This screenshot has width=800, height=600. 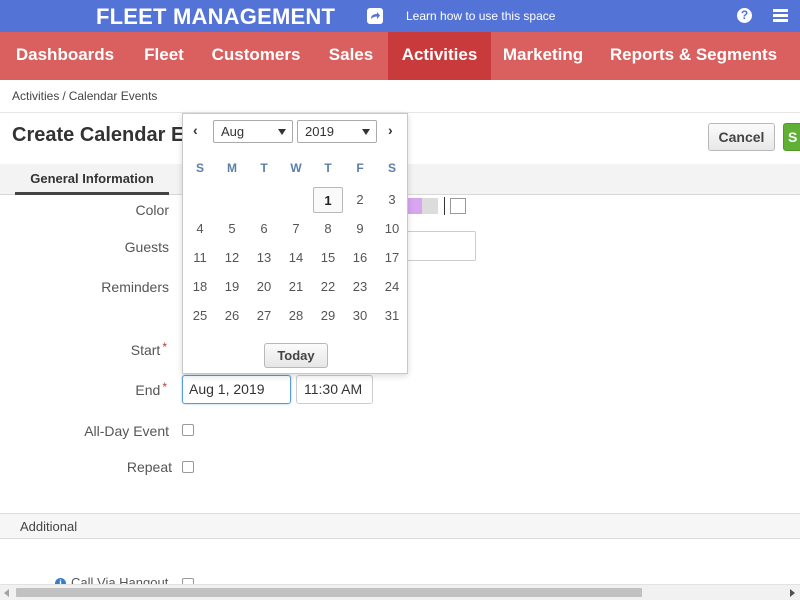 I want to click on scroll-left-arrow-icon, so click(x=6, y=593).